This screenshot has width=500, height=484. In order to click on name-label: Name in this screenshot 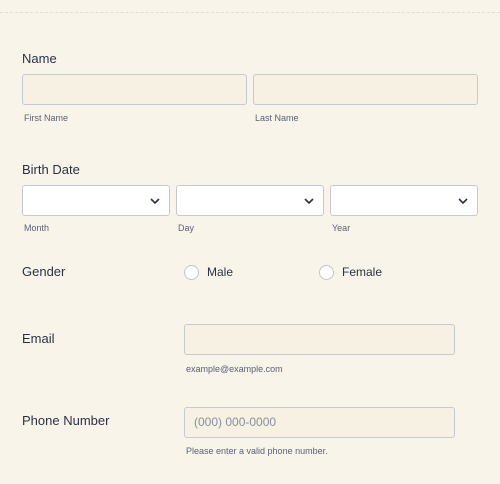, I will do `click(39, 58)`.